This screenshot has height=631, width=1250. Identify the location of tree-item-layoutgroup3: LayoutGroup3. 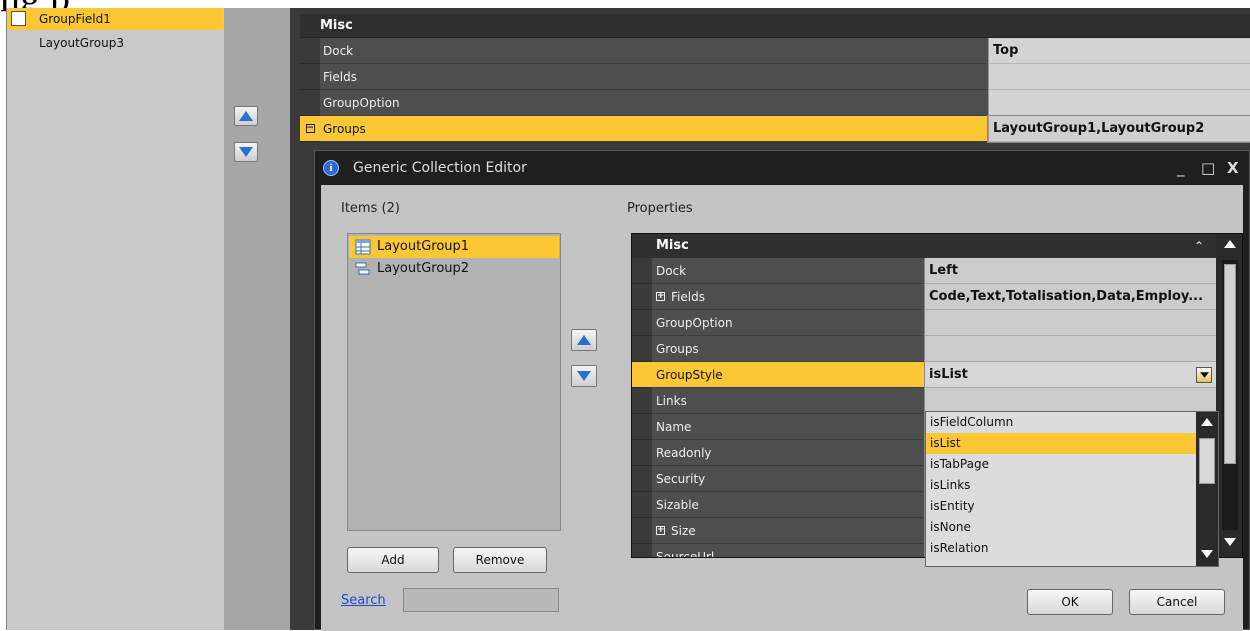
(115, 43).